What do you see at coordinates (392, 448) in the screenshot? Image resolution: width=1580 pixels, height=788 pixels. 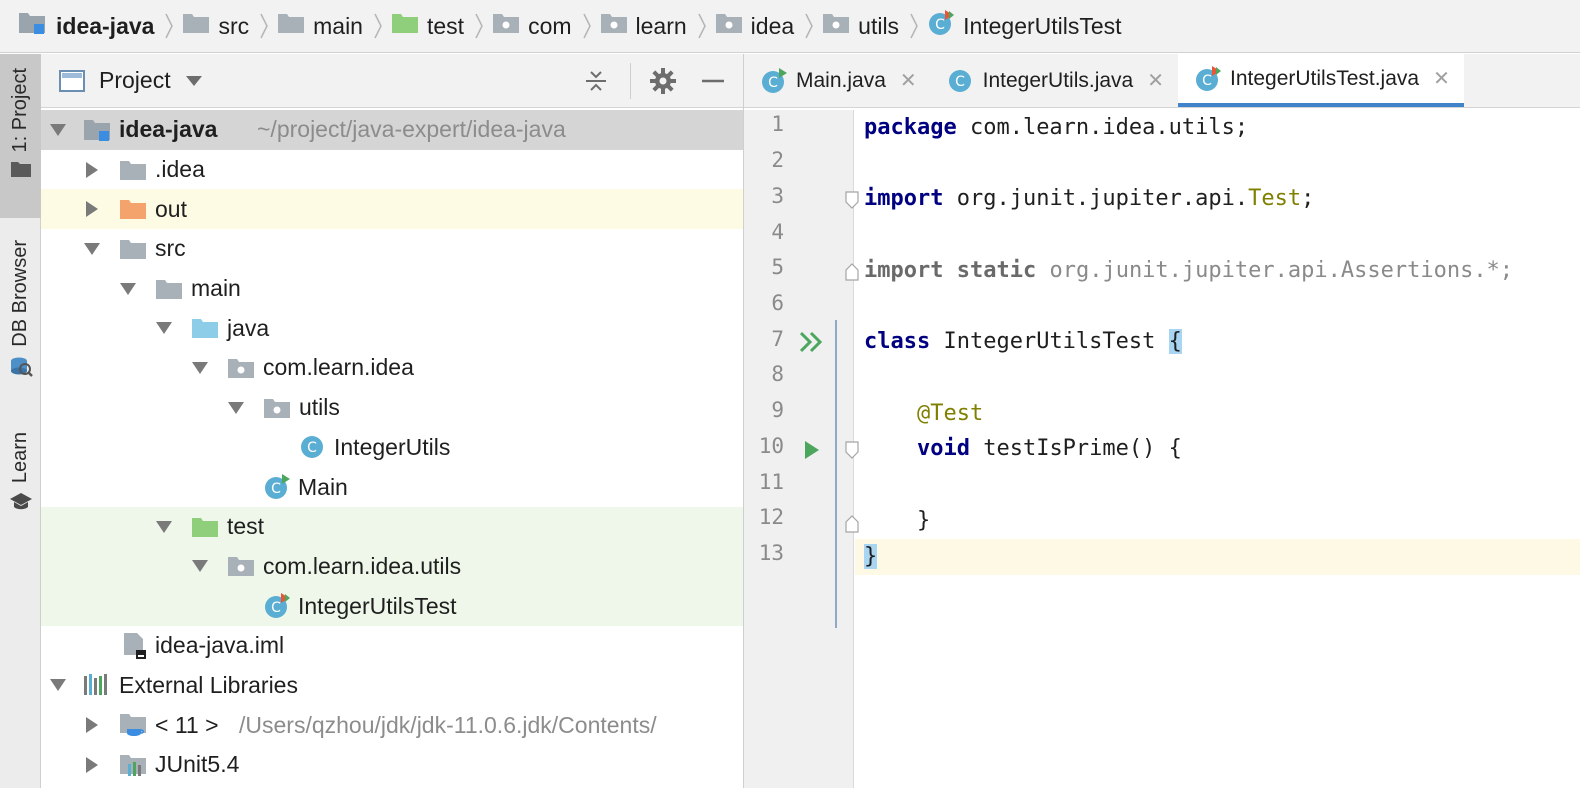 I see `tree-item-integerutils: C IntegerUtils` at bounding box center [392, 448].